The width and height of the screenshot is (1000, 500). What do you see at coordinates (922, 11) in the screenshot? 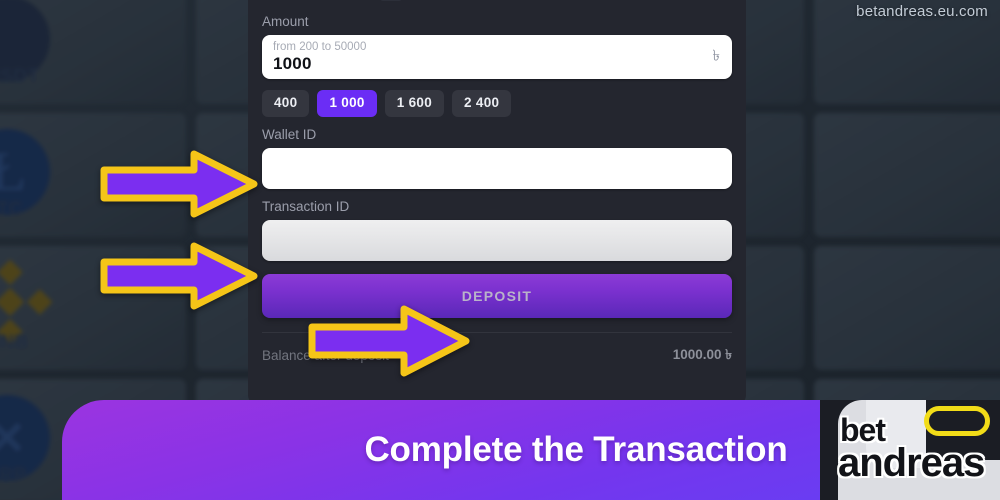
I see `site-watermark: betandreas.eu.com` at bounding box center [922, 11].